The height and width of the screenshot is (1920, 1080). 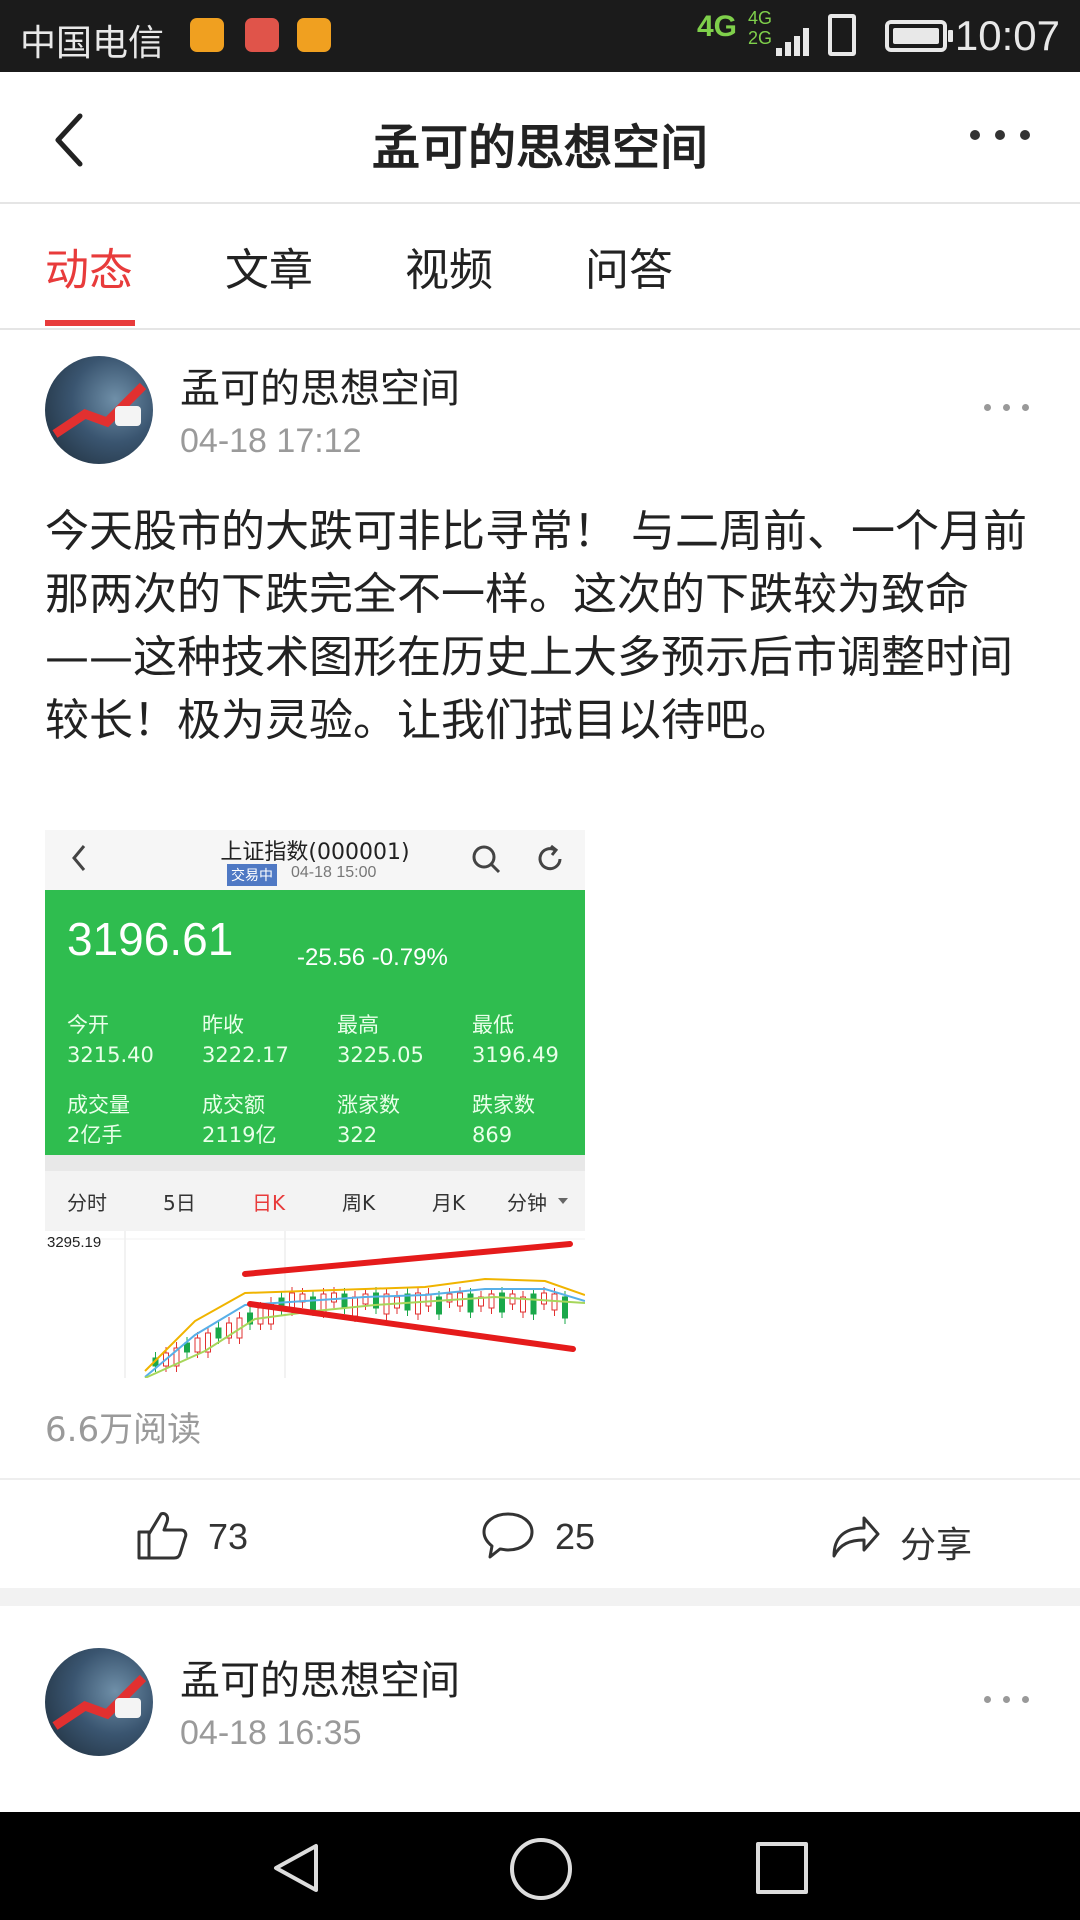 What do you see at coordinates (629, 266) in the screenshot?
I see `tab-qa: 问答` at bounding box center [629, 266].